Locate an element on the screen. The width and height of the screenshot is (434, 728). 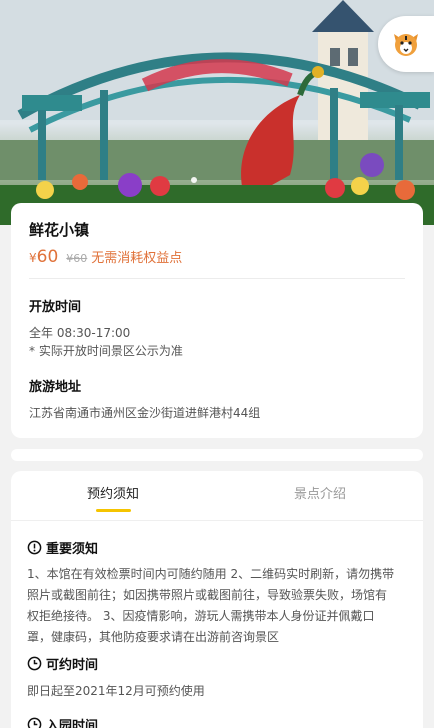
no-consume-label: 无需消耗权益点 is located at coordinates (137, 258).